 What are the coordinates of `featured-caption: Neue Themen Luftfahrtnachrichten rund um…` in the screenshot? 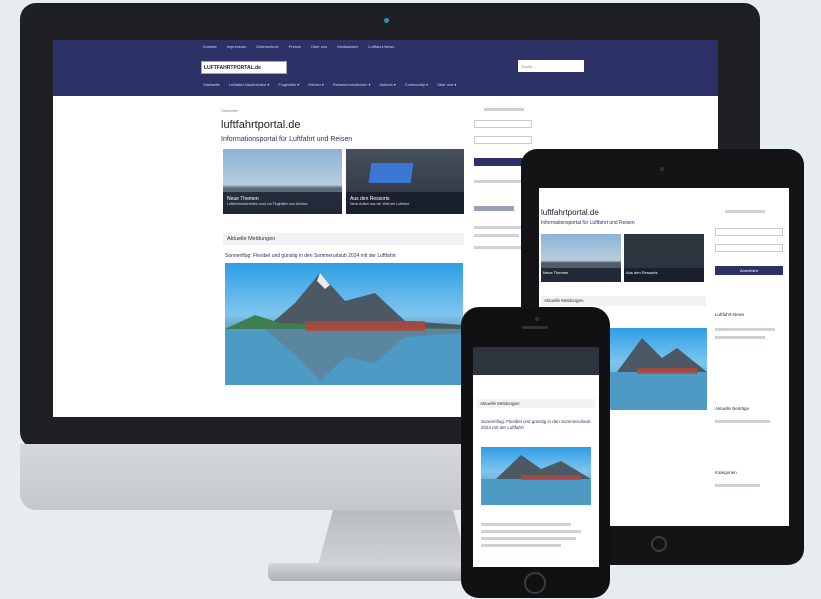 It's located at (282, 203).